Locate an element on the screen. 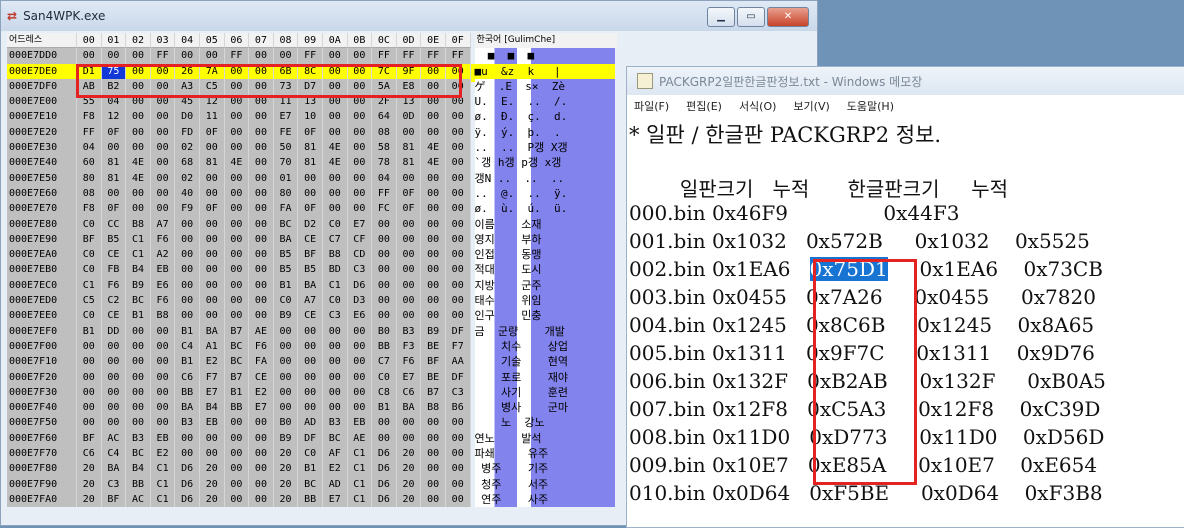  row-text: 병사 군마 is located at coordinates (544, 408).